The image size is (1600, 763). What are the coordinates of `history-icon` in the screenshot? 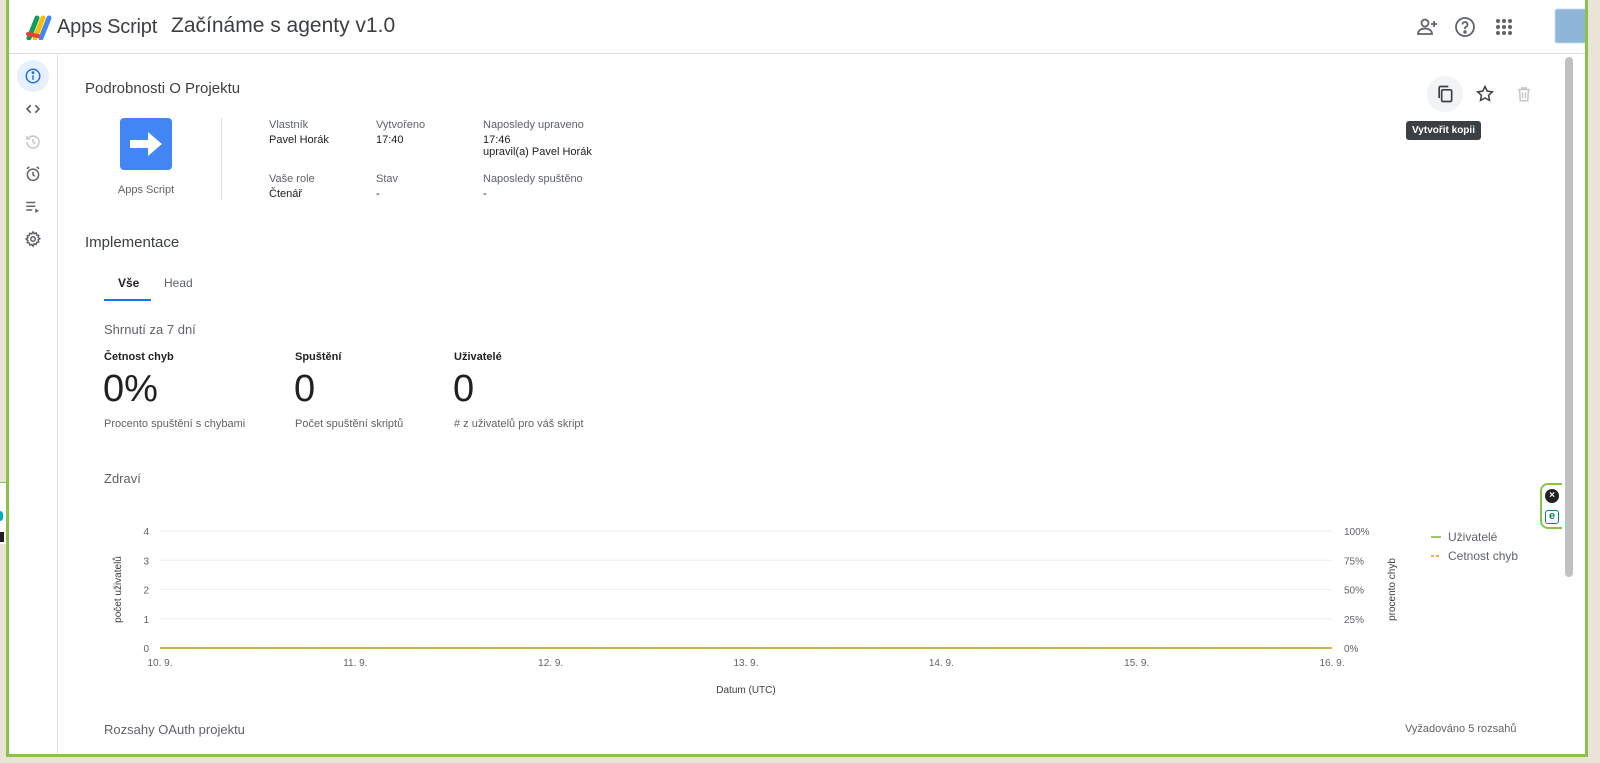 It's located at (33, 142).